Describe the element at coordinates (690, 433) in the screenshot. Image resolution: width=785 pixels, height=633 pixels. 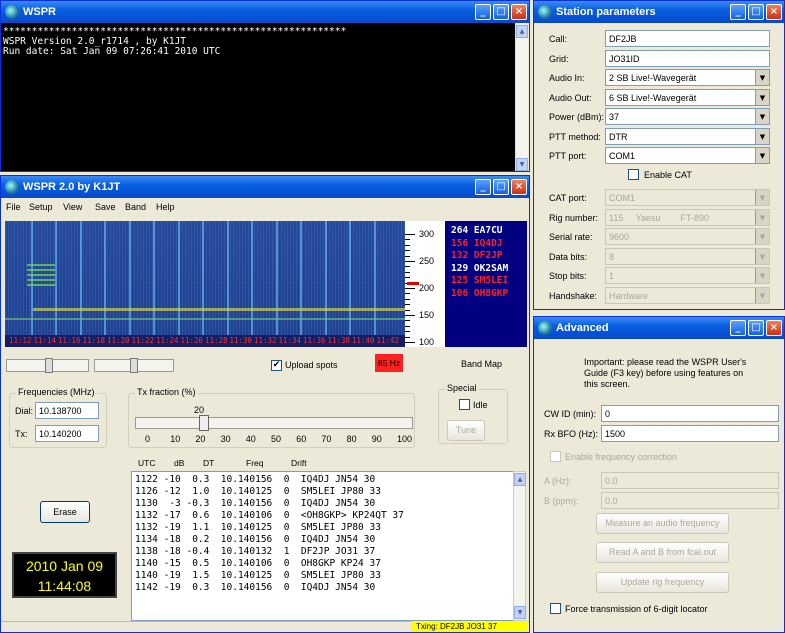
I see `rx-bfo-input: 1500` at that location.